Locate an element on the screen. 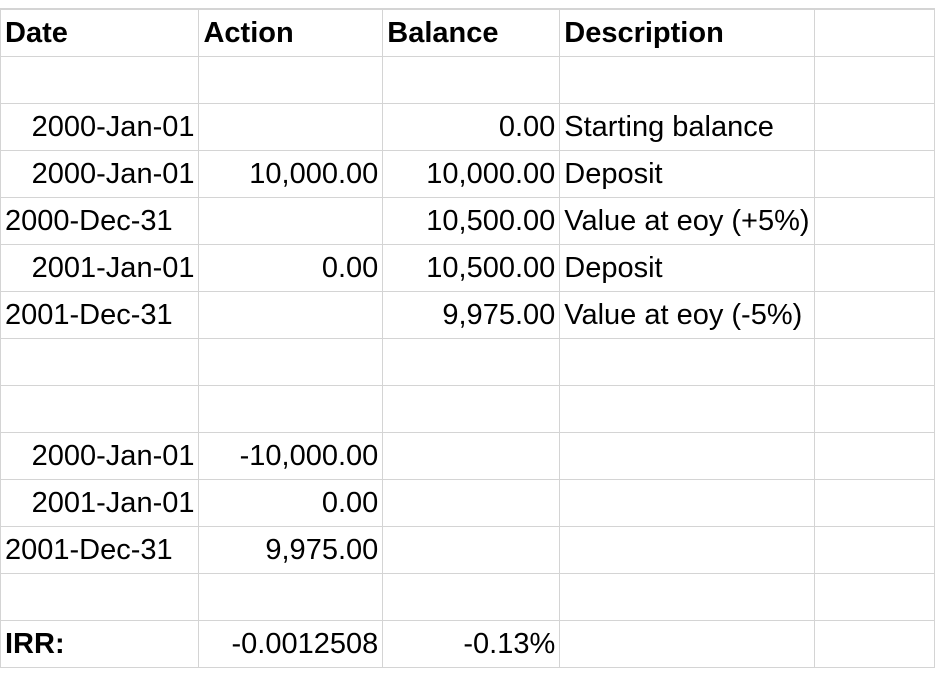 This screenshot has width=935, height=681. table-row: 2001-Jan-01 0.00 10,500.00 Deposit is located at coordinates (467, 268).